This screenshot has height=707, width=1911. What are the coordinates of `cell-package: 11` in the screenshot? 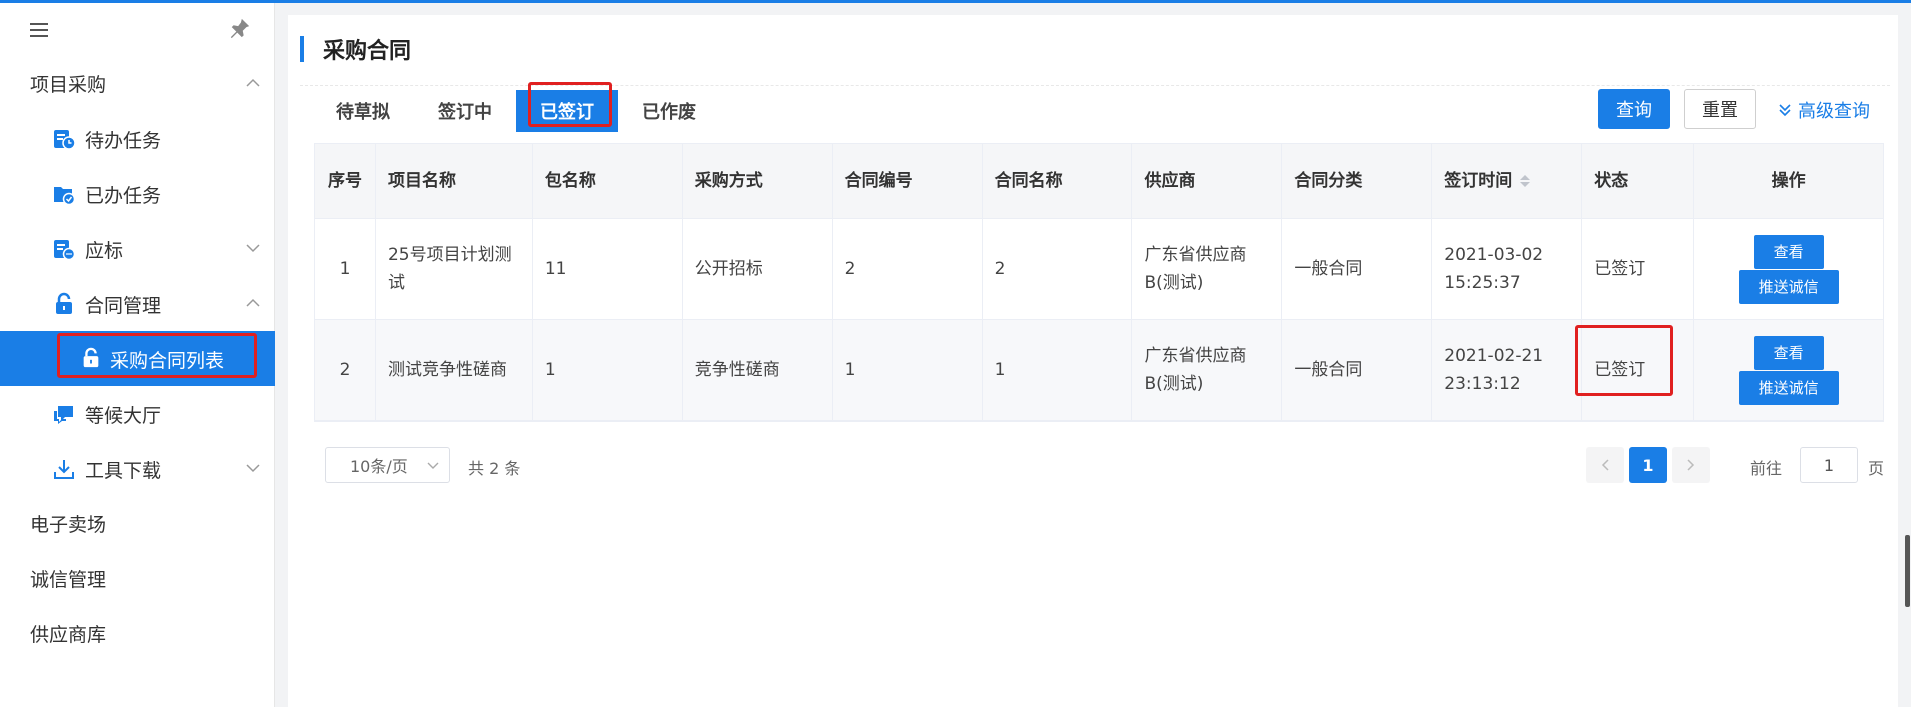 It's located at (608, 269).